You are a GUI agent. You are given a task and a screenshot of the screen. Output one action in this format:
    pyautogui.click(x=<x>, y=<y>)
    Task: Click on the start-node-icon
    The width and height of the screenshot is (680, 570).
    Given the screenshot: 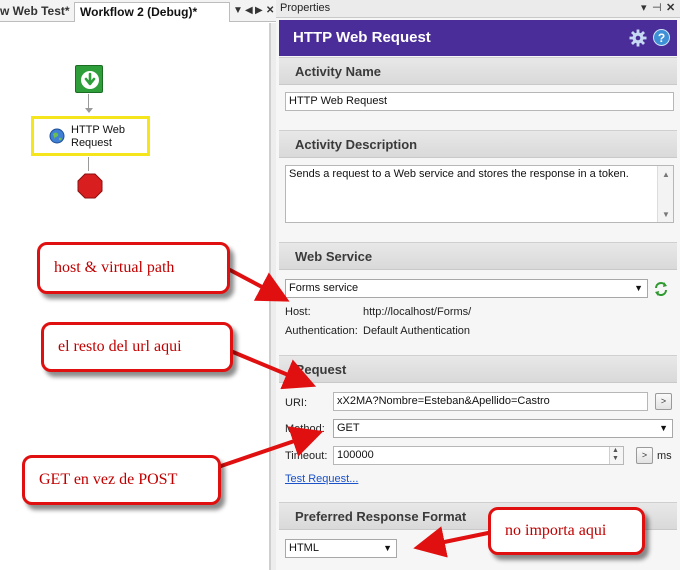 What is the action you would take?
    pyautogui.click(x=89, y=79)
    